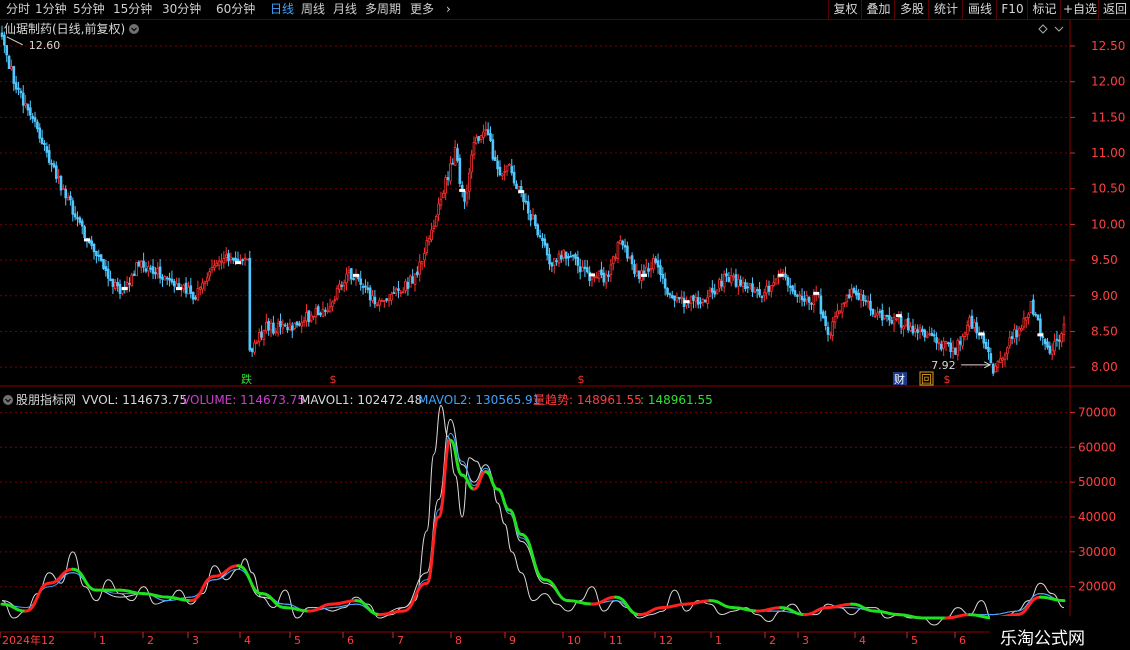 This screenshot has height=650, width=1130. What do you see at coordinates (383, 9) in the screenshot?
I see `period-tab-9: 多周期` at bounding box center [383, 9].